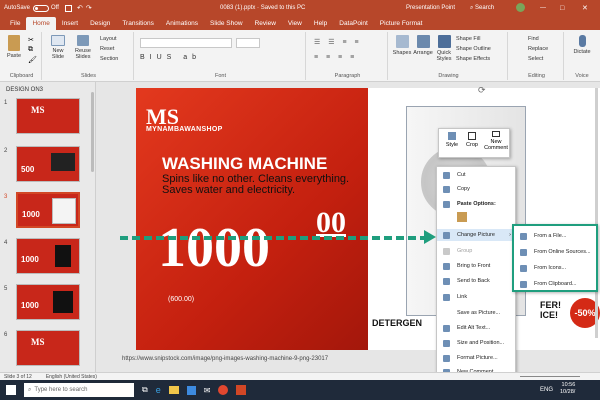 This screenshot has height=400, width=600. Describe the element at coordinates (182, 23) in the screenshot. I see `tab-animations: Animations` at that location.